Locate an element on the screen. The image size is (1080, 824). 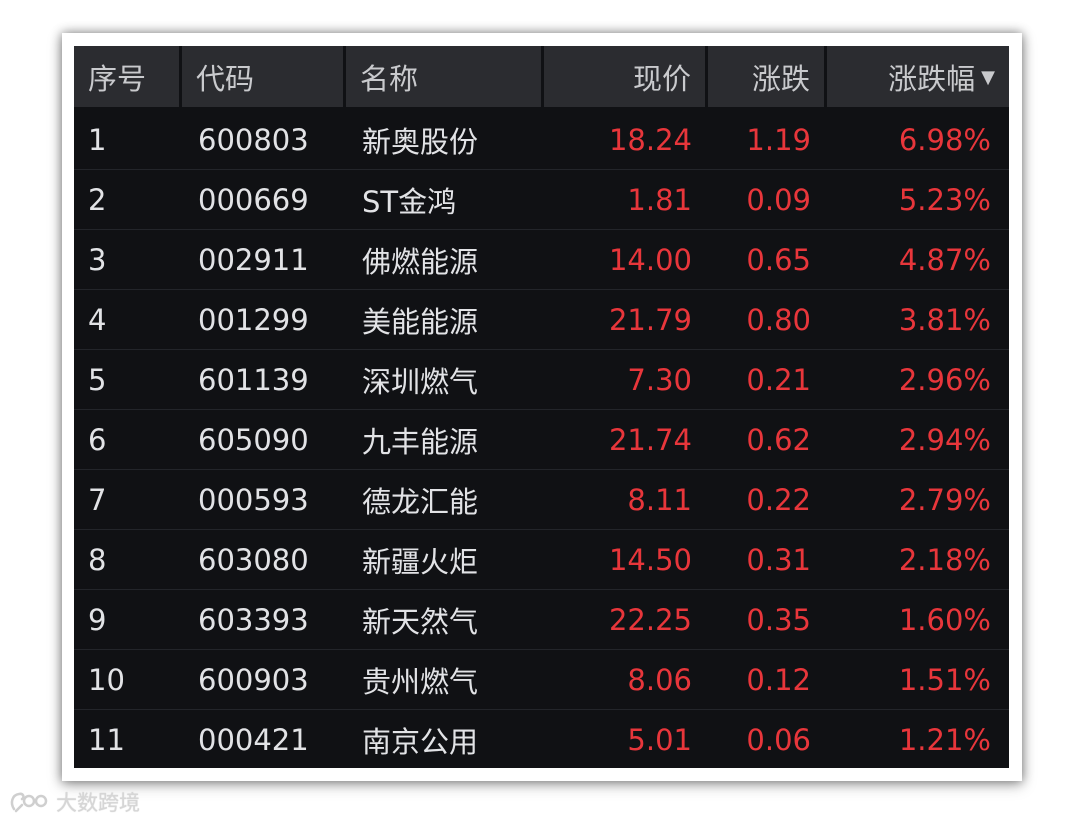
cell-change: 0.62 is located at coordinates (767, 440).